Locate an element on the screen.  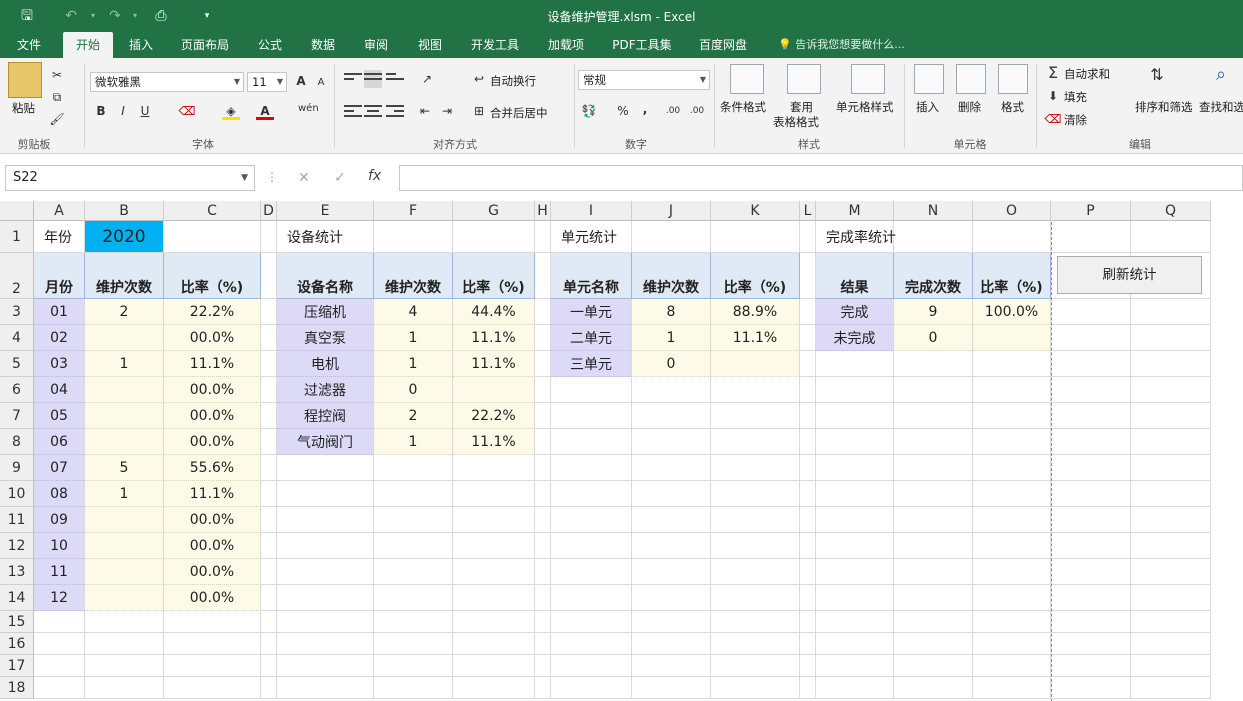
cell-Q5 is located at coordinates (1171, 364).